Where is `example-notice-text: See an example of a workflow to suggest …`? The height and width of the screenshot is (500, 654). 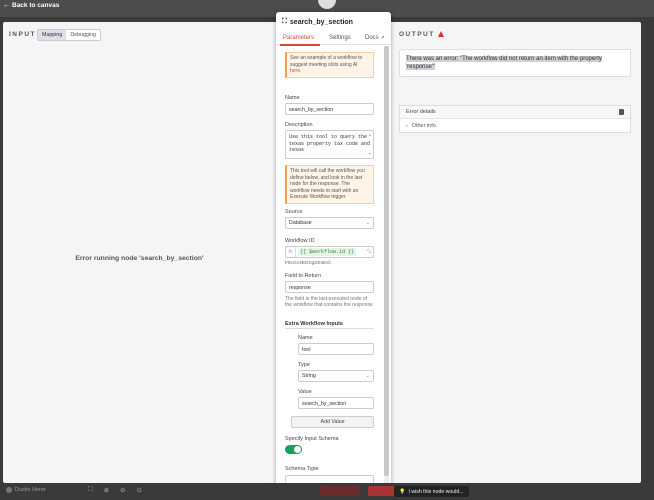 example-notice-text: See an example of a workflow to suggest … is located at coordinates (326, 61).